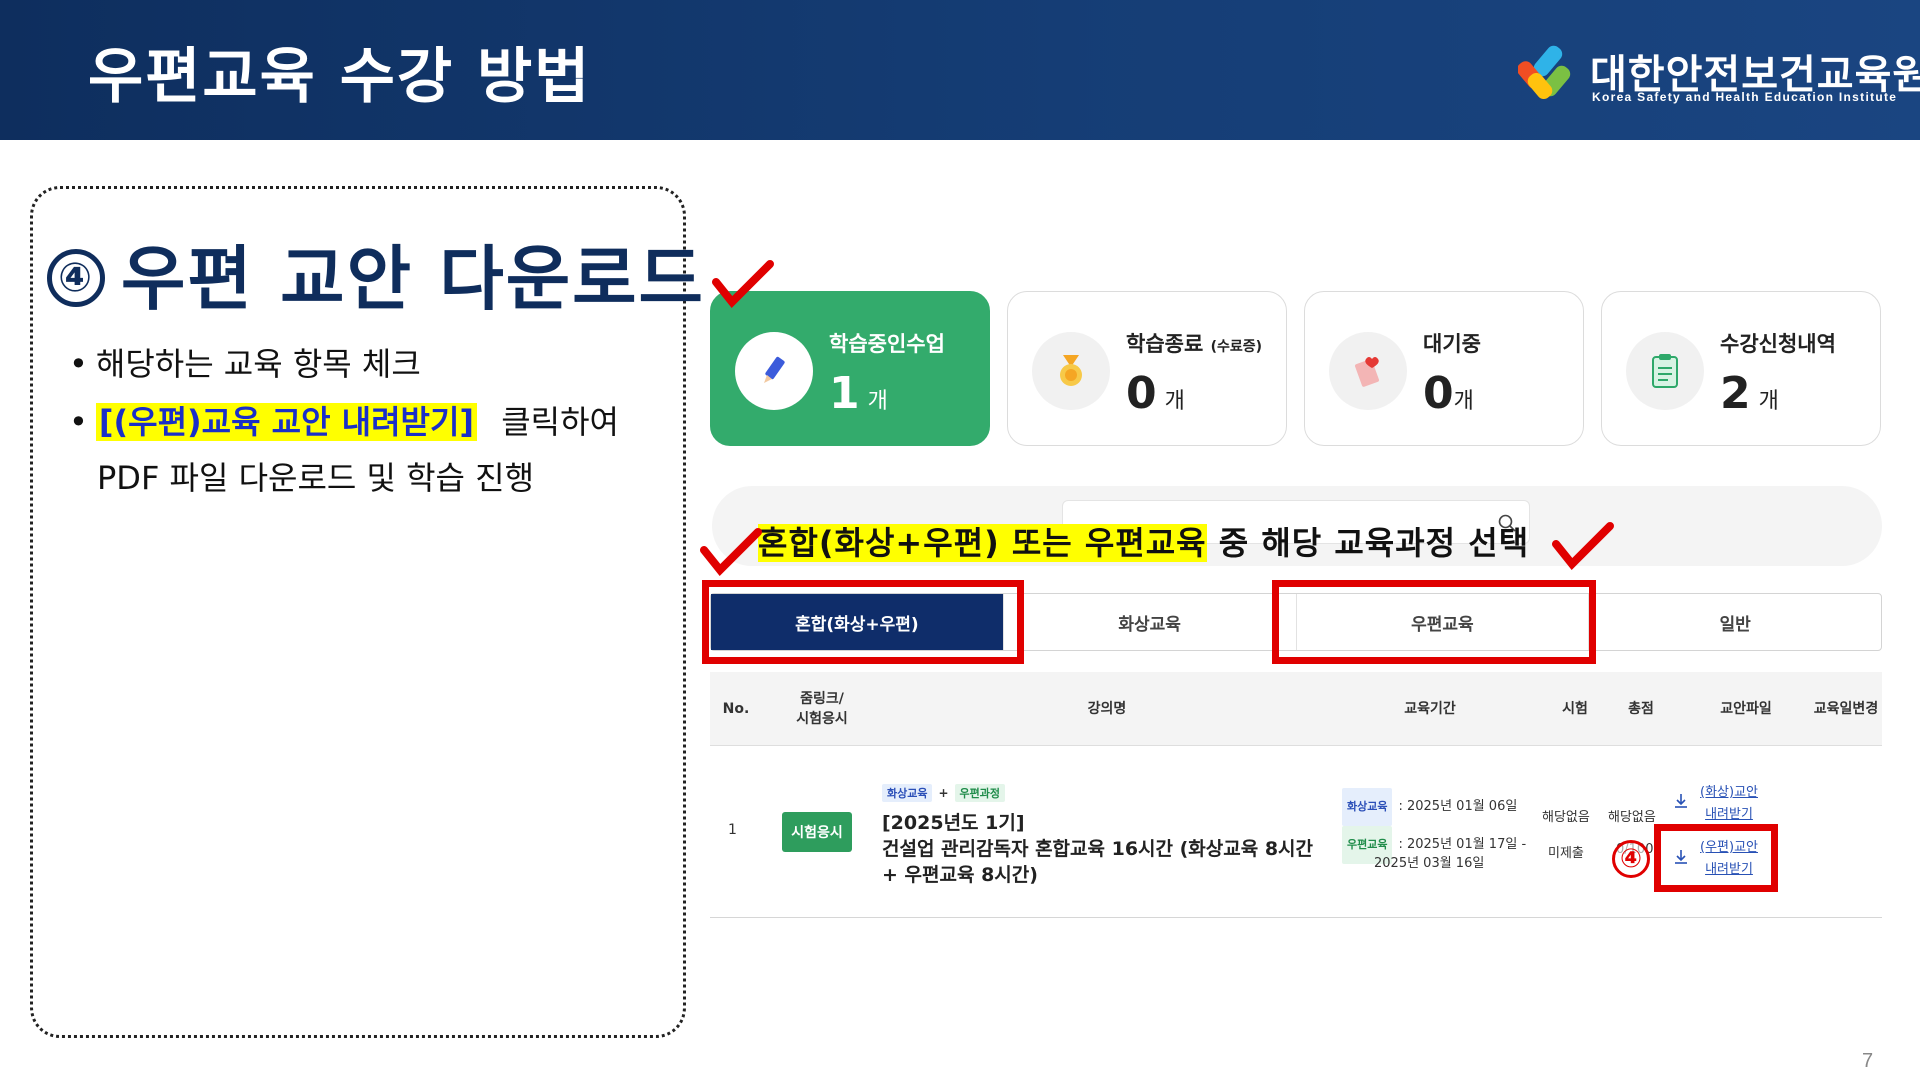 This screenshot has height=1080, width=1920. Describe the element at coordinates (1681, 801) in the screenshot. I see `download-icon` at that location.